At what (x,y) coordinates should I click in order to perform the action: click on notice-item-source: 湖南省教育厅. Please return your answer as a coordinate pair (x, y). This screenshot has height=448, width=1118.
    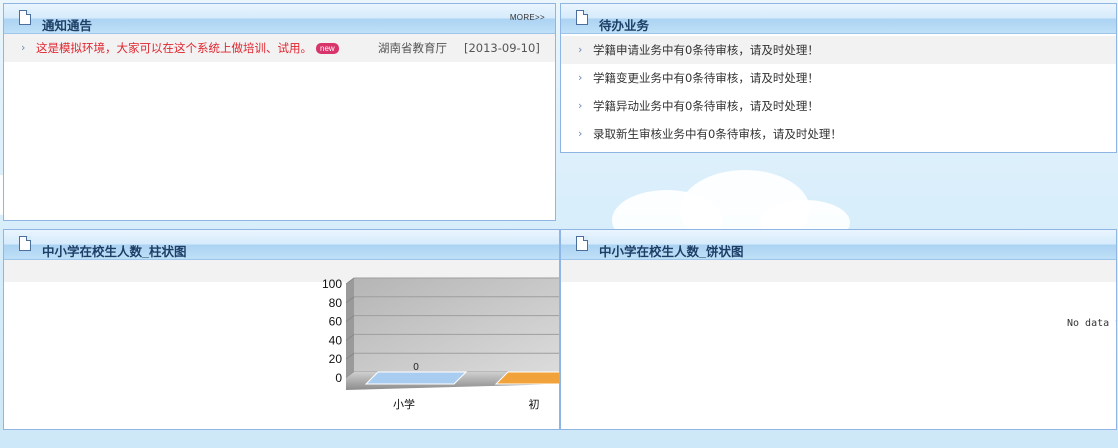
    Looking at the image, I should click on (412, 48).